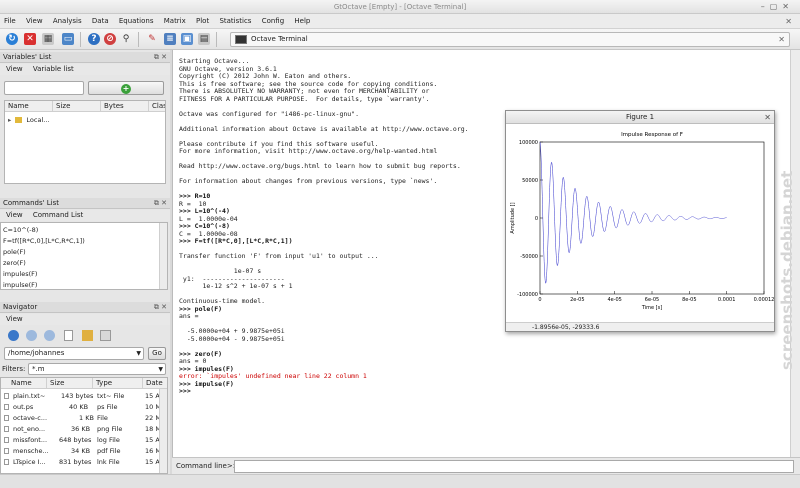 This screenshot has height=488, width=800. I want to click on window-titlebar: GtOctave [Empty] - [Octave Terminal] –▢✕, so click(400, 7).